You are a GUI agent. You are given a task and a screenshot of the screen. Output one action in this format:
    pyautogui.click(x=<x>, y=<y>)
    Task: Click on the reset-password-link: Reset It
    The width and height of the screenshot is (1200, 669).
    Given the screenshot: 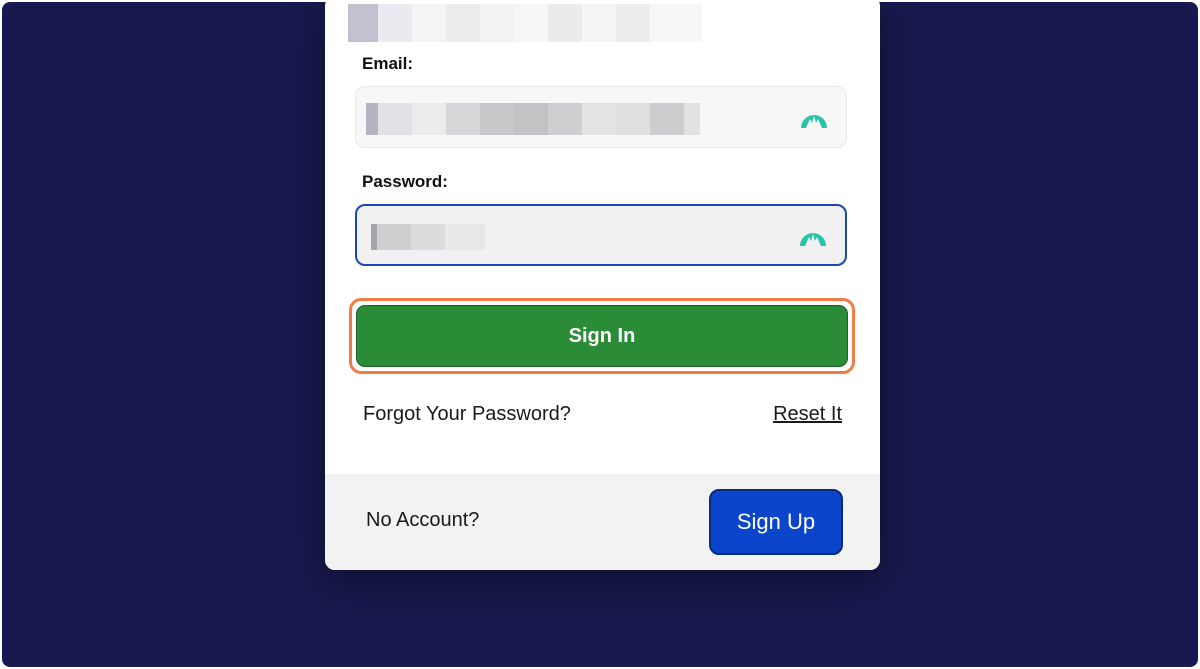 What is the action you would take?
    pyautogui.click(x=807, y=414)
    